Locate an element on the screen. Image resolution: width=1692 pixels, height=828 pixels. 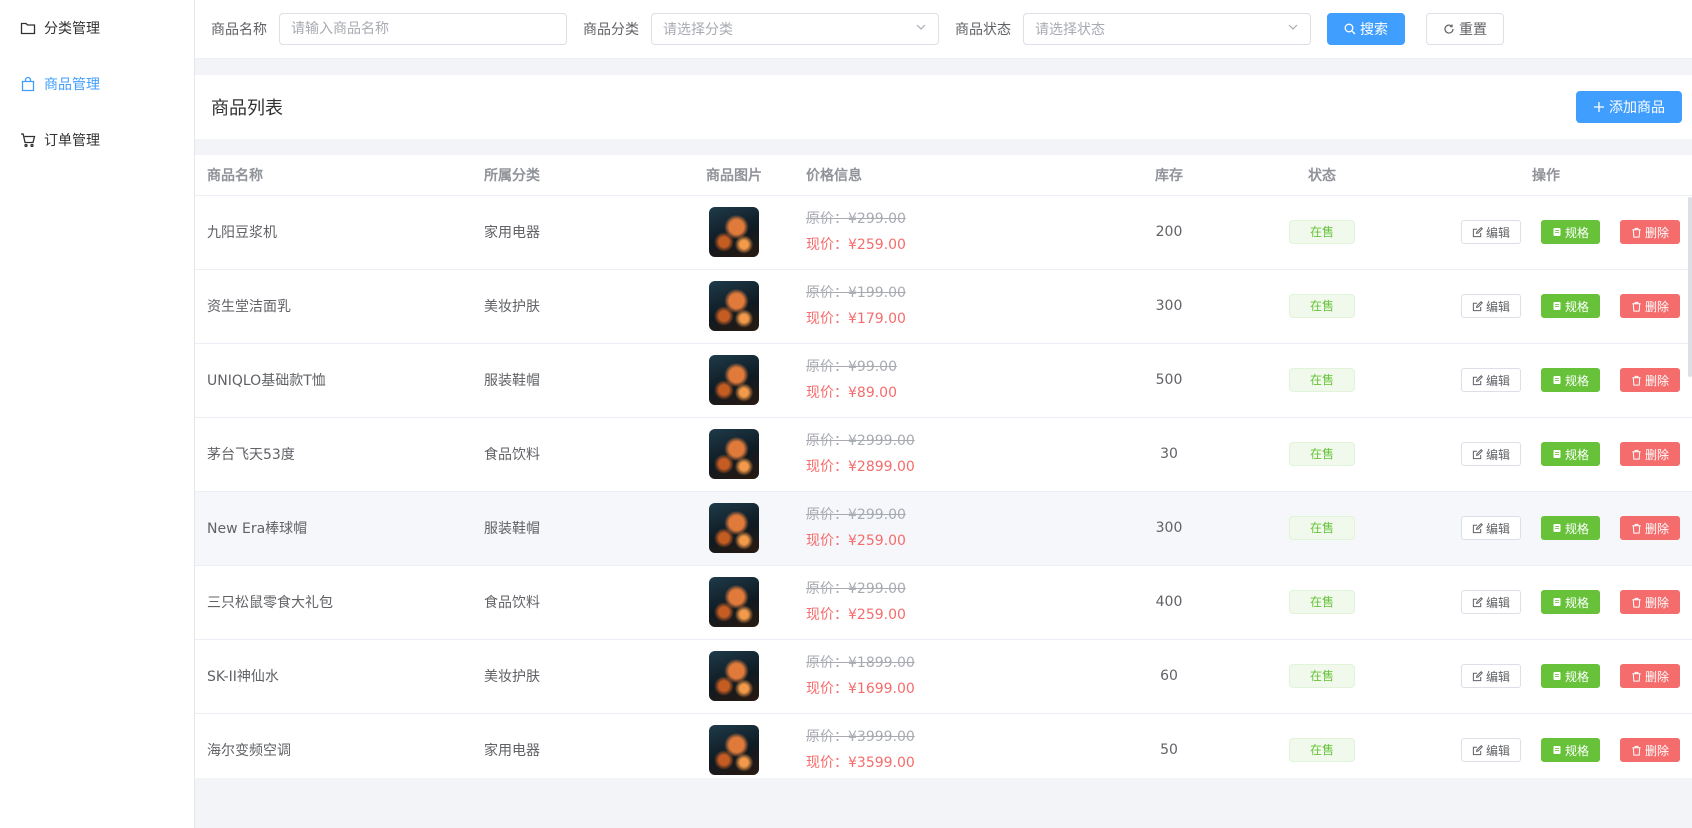
current-price: 现价：¥89.00 is located at coordinates (851, 393).